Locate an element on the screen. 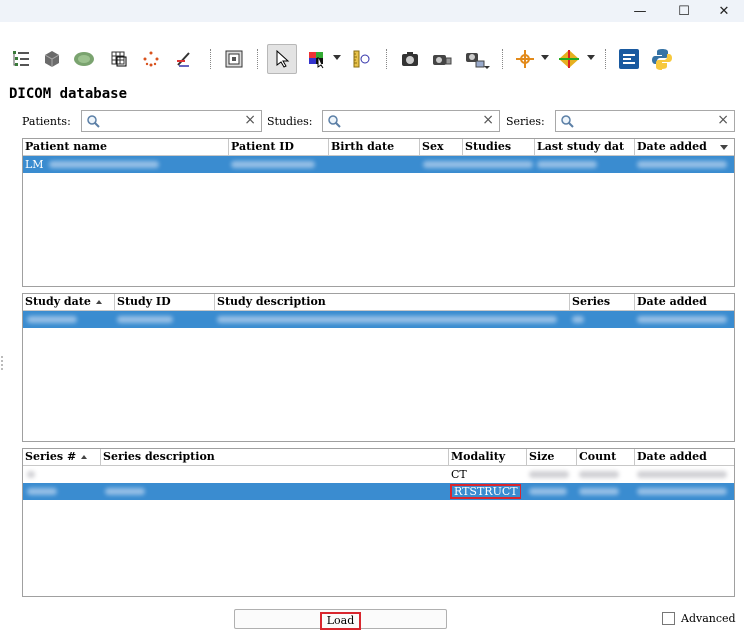 This screenshot has width=744, height=641. column-header: Studies is located at coordinates (499, 147).